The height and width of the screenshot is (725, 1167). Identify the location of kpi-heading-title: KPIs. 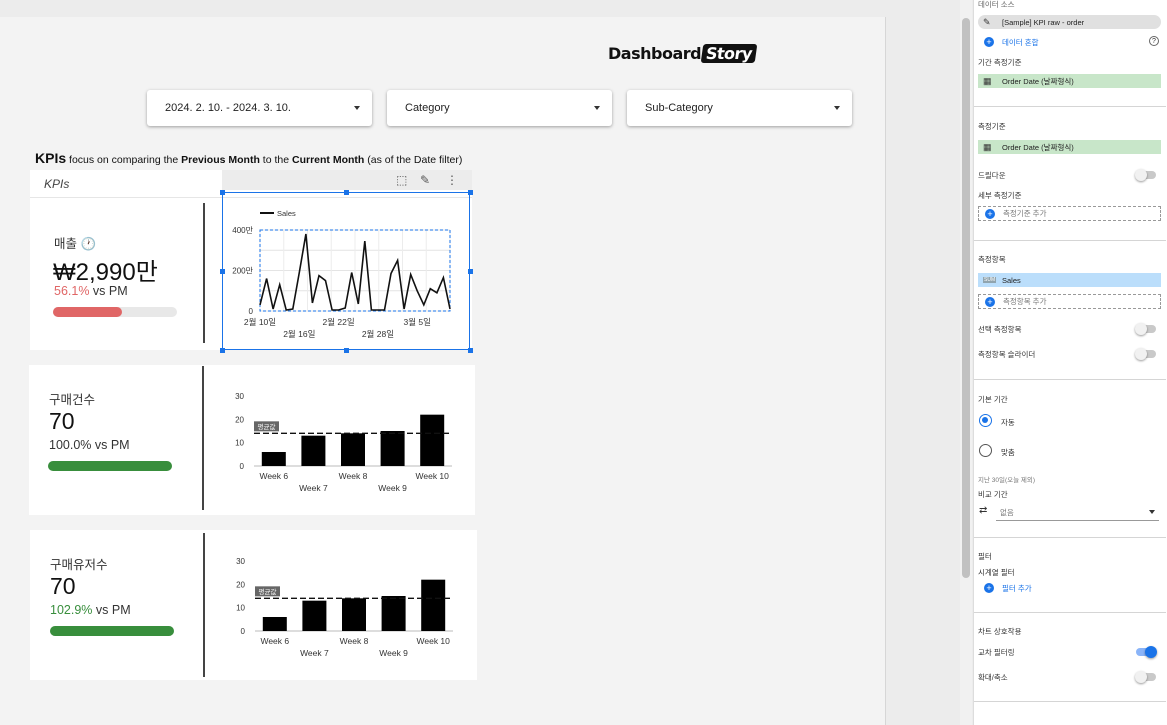
(51, 158).